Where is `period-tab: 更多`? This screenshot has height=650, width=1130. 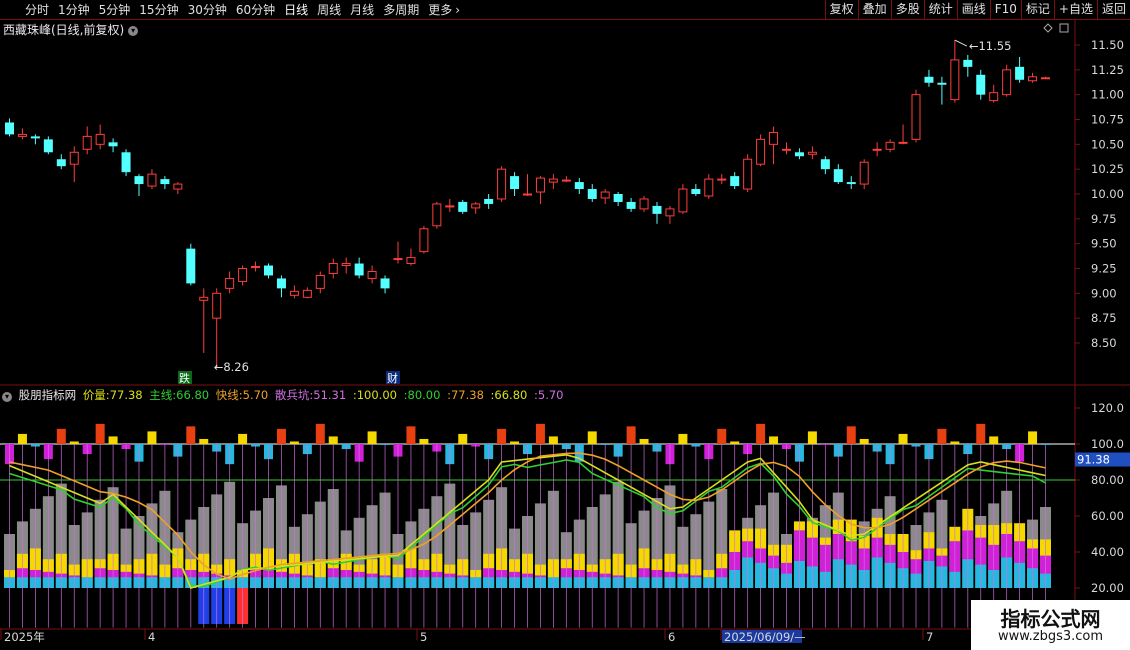 period-tab: 更多 is located at coordinates (440, 9).